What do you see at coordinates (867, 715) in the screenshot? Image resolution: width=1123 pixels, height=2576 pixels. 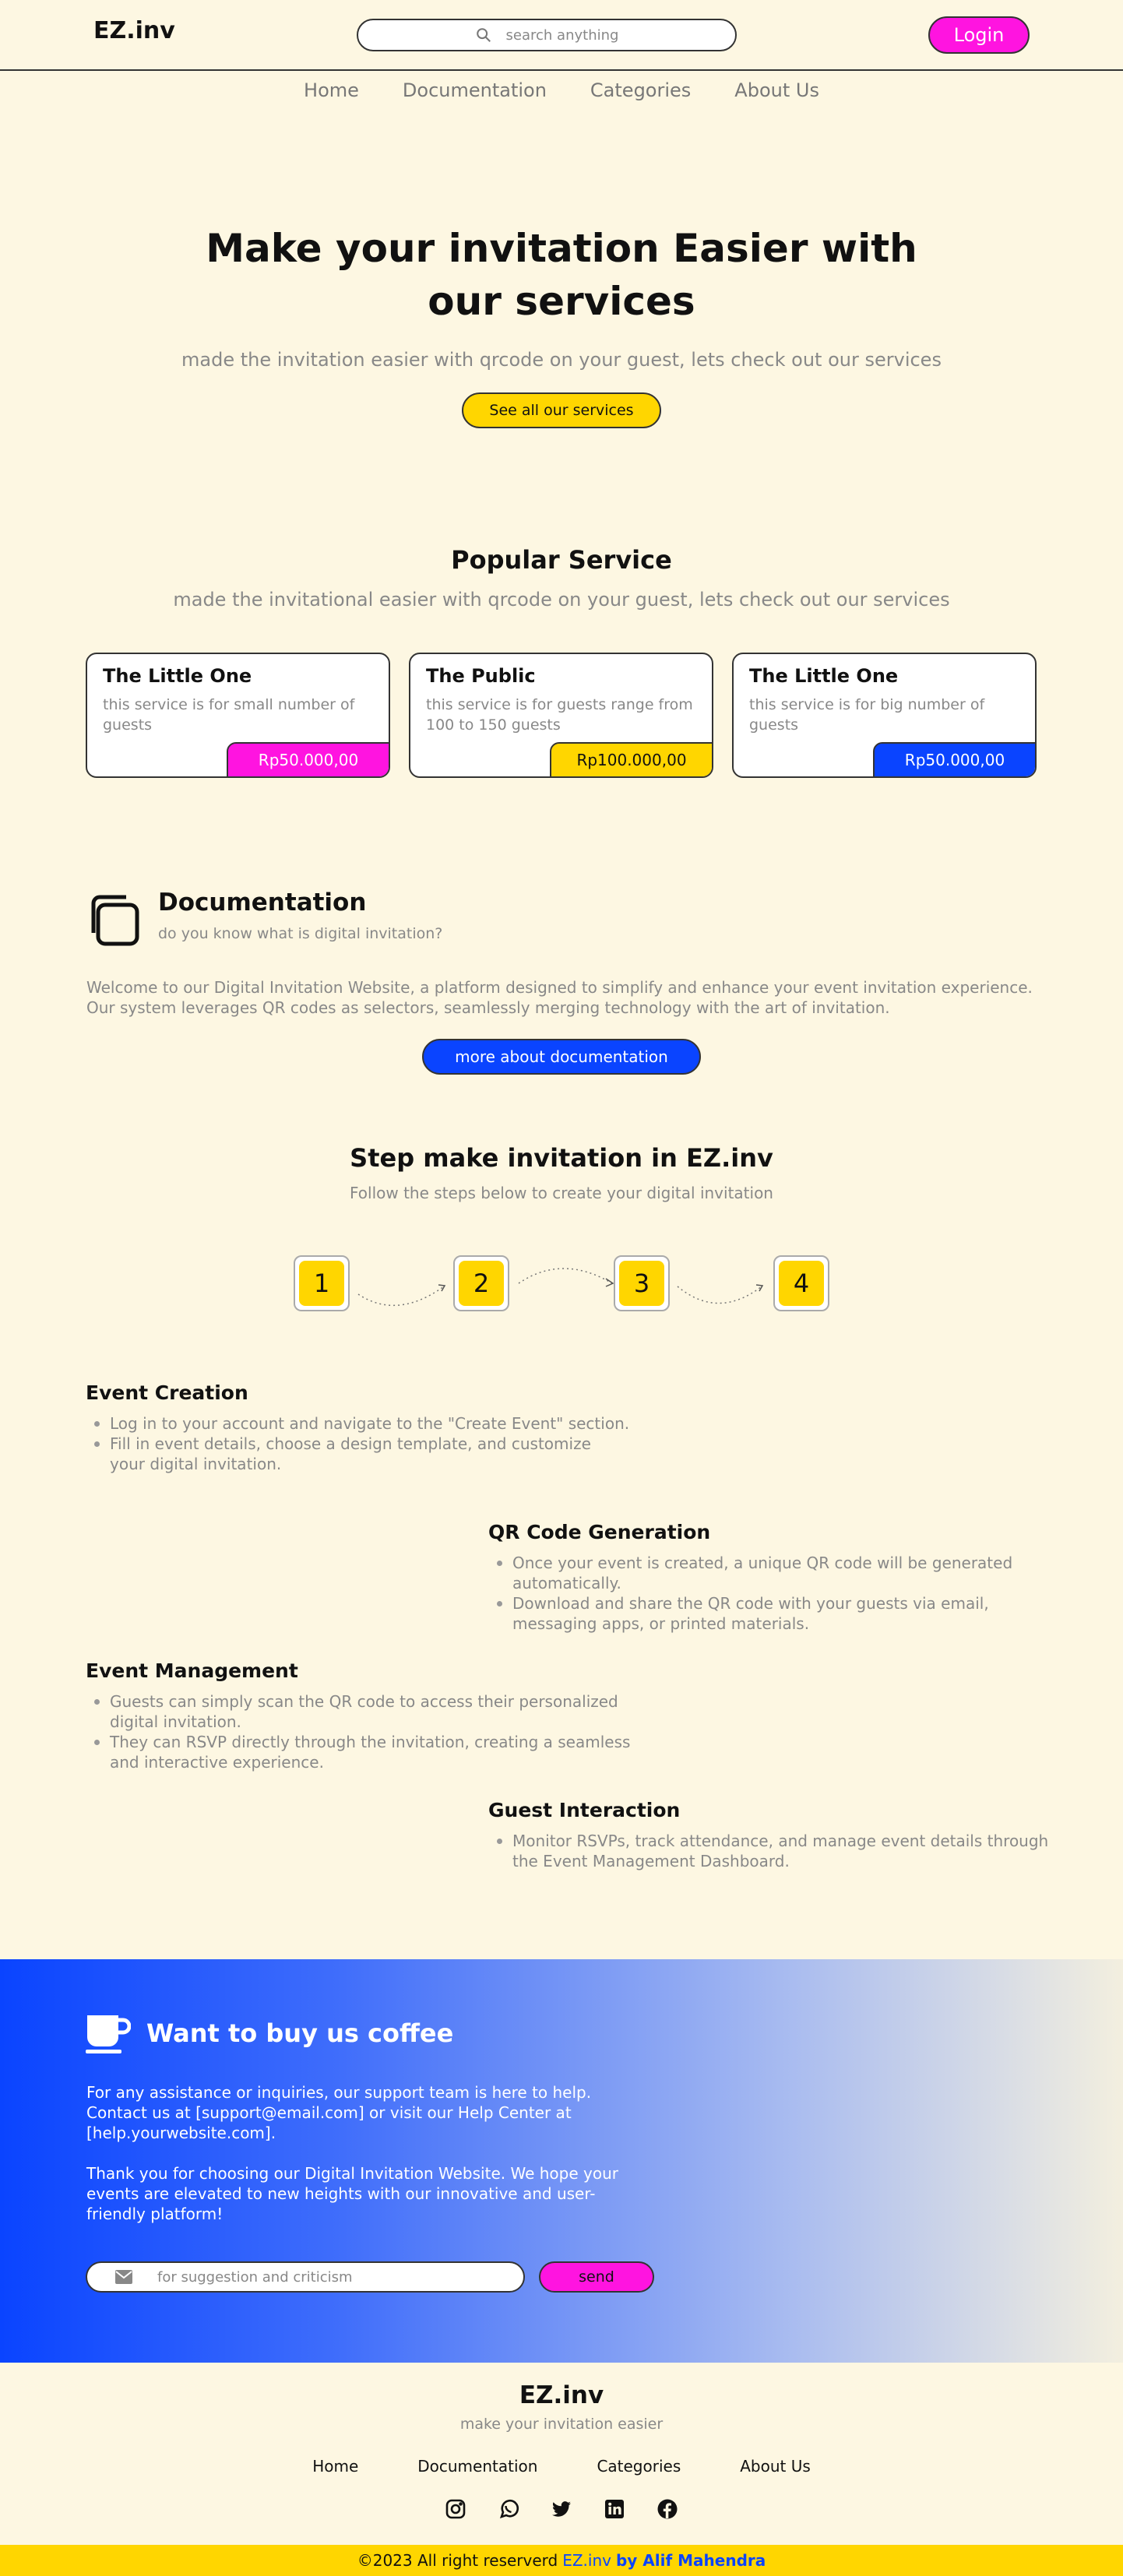 I see `service-card-desc: this service is for big number of guests` at bounding box center [867, 715].